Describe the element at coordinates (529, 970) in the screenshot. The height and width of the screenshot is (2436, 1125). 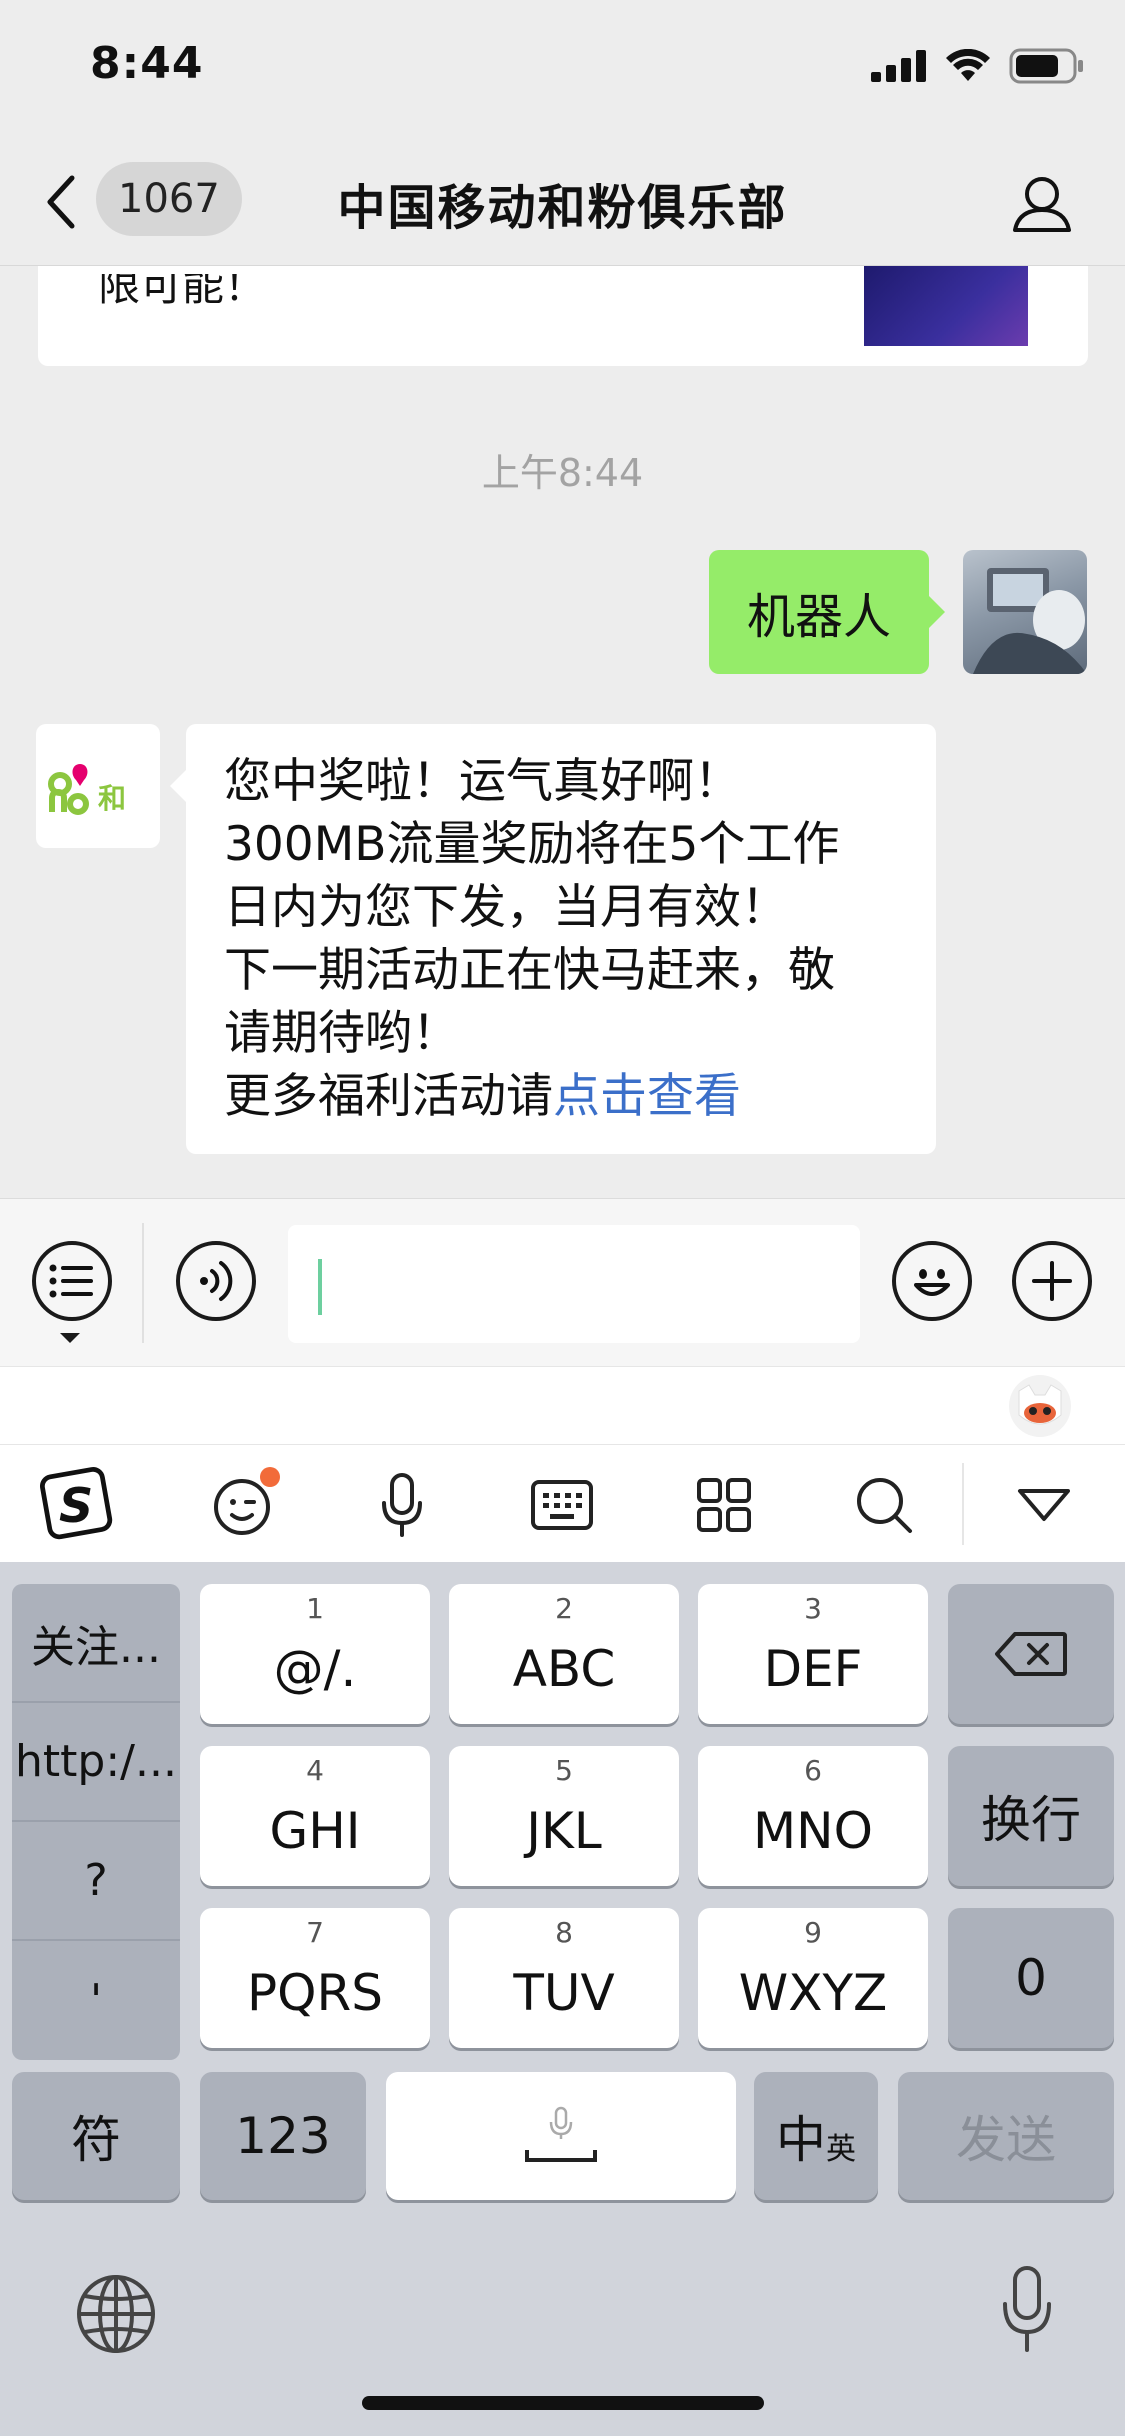
I see `bot-message-line: 下一期活动正在快马赶来，敬` at that location.